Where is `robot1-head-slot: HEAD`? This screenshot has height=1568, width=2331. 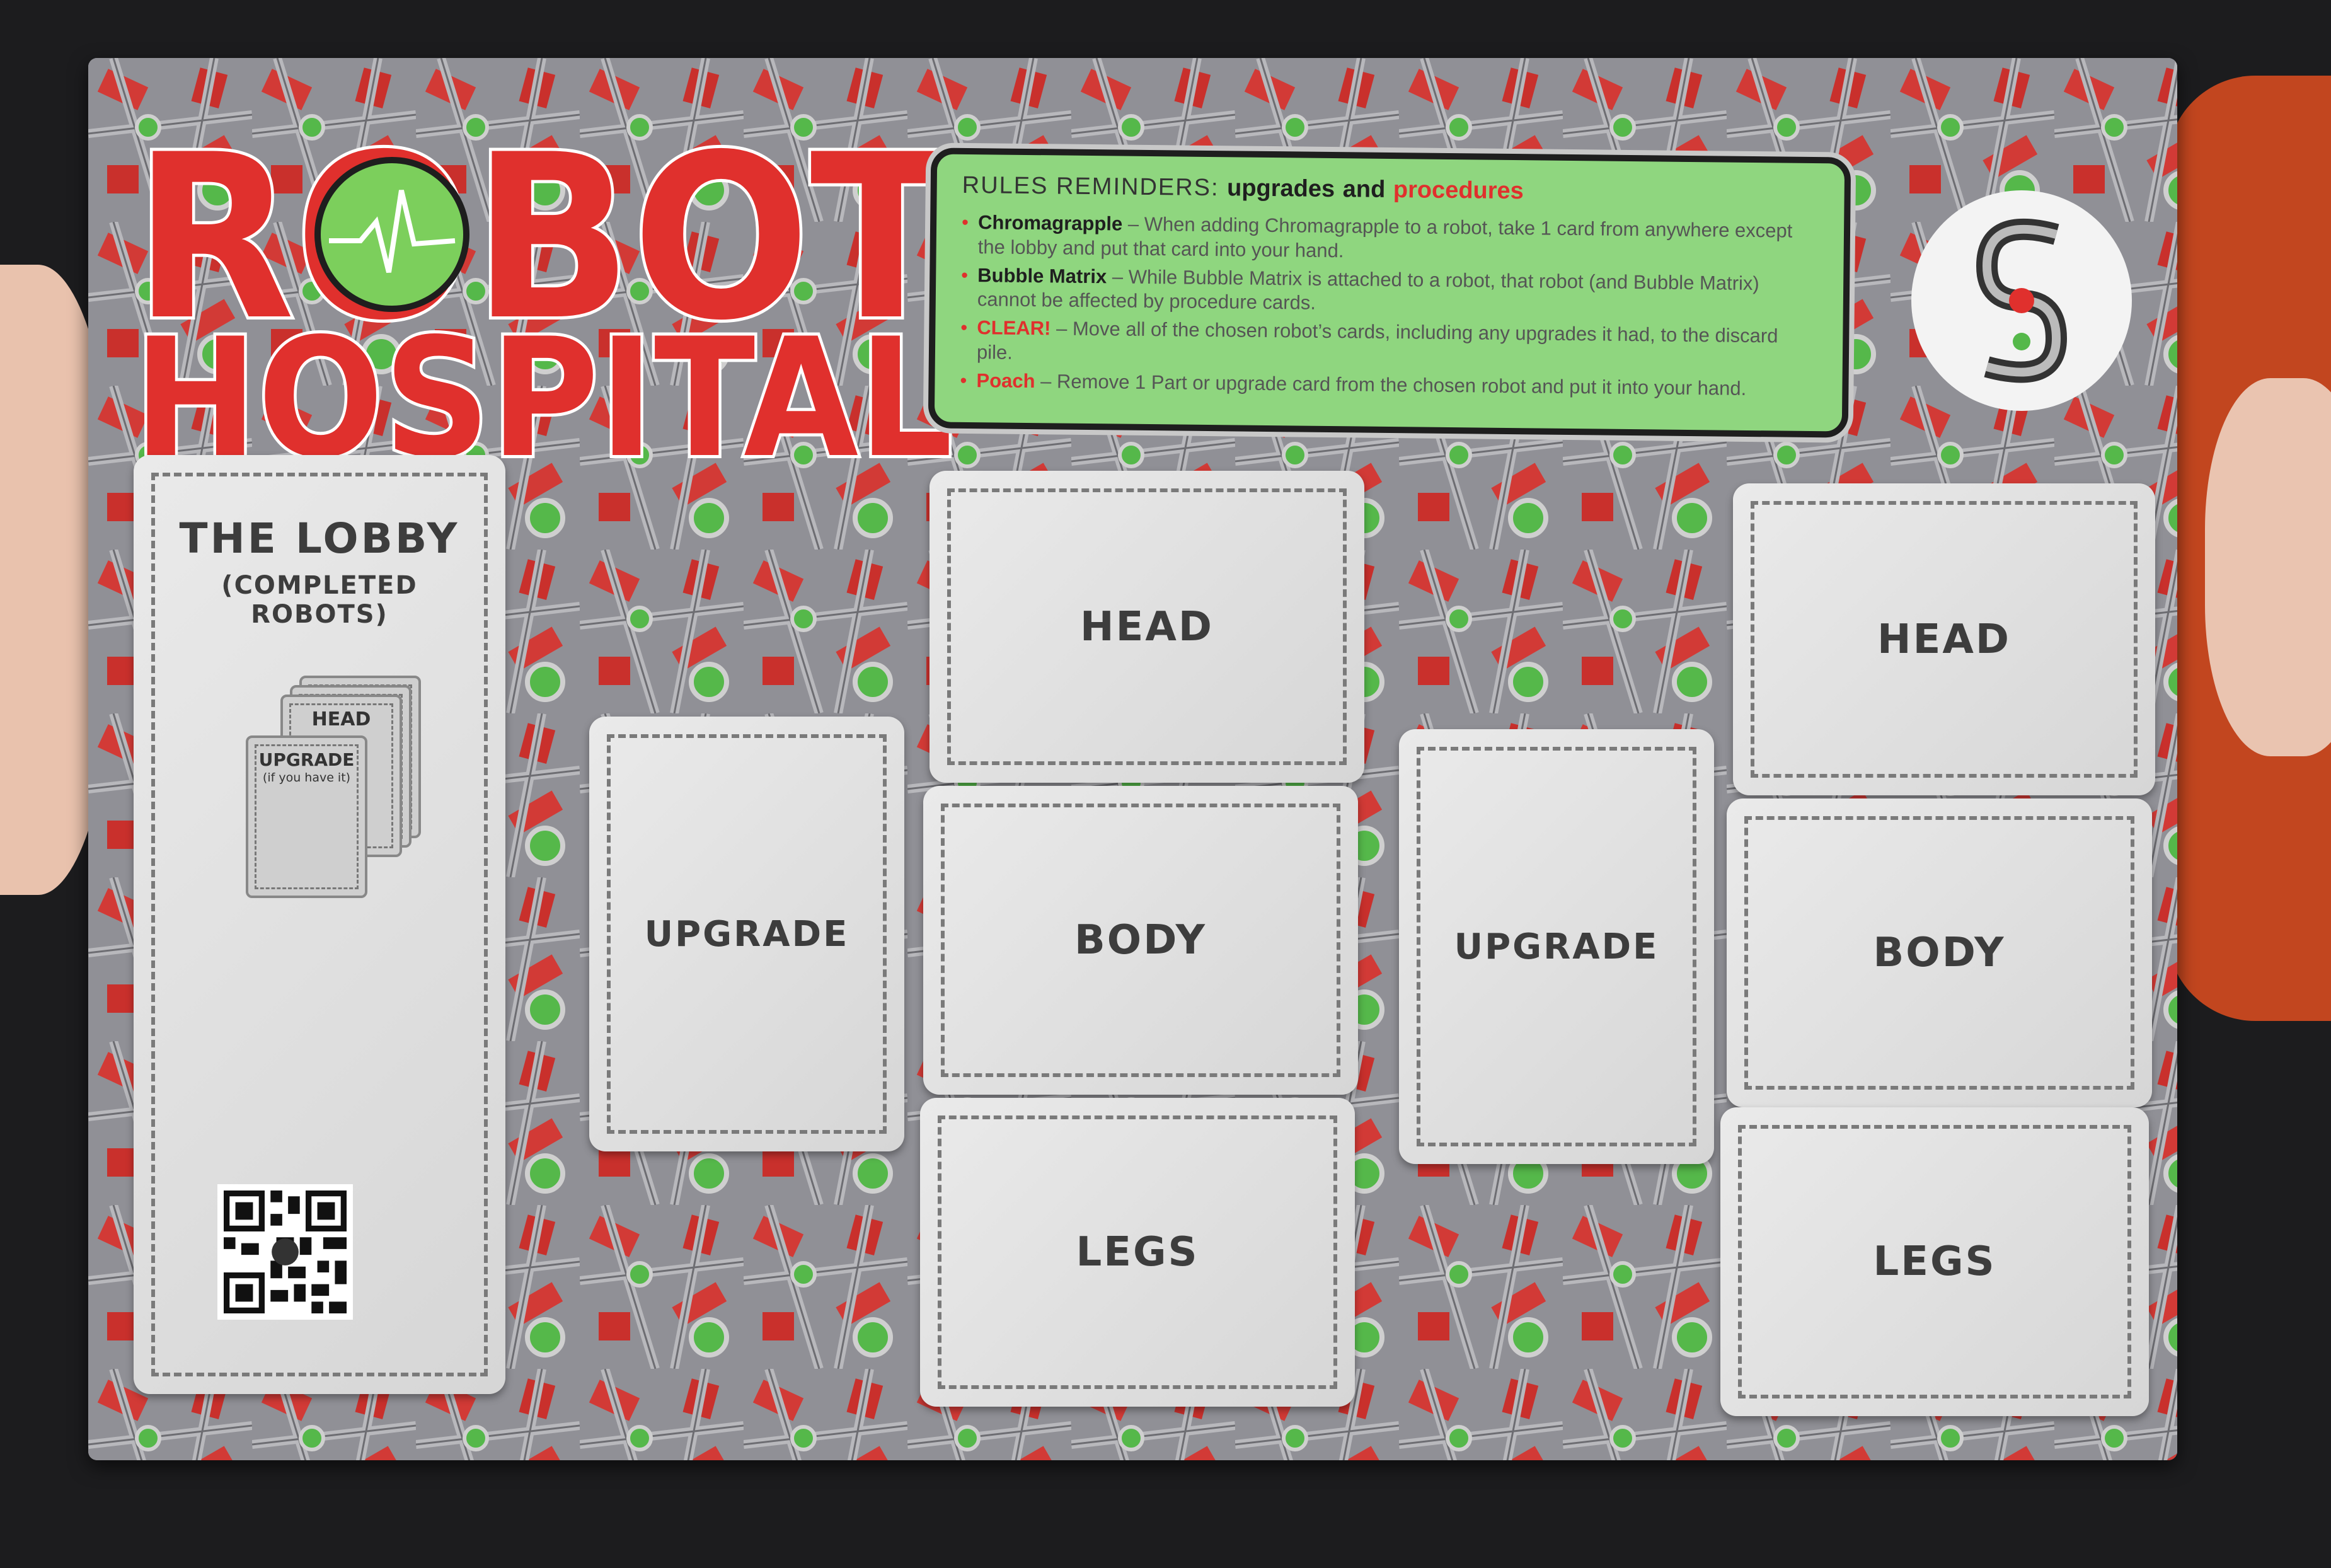
robot1-head-slot: HEAD is located at coordinates (1147, 627).